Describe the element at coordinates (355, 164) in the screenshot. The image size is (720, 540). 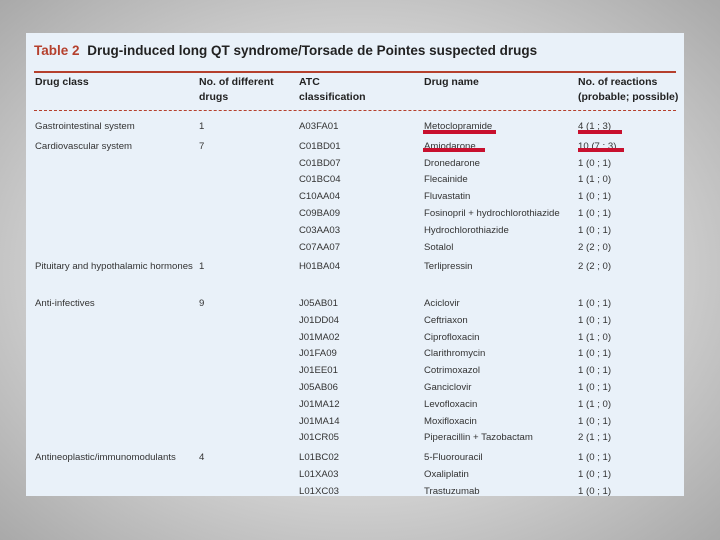
I see `table-row: C01BD07 Dronedarone 1 (0 ; 1)` at that location.